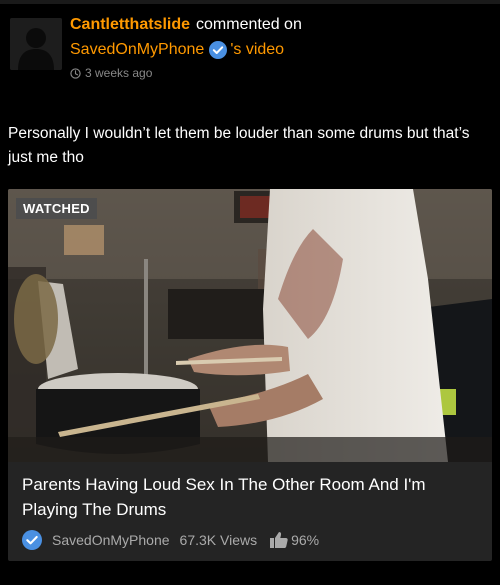 The width and height of the screenshot is (500, 585). Describe the element at coordinates (111, 540) in the screenshot. I see `video-channel-name: SavedOnMyPhone` at that location.